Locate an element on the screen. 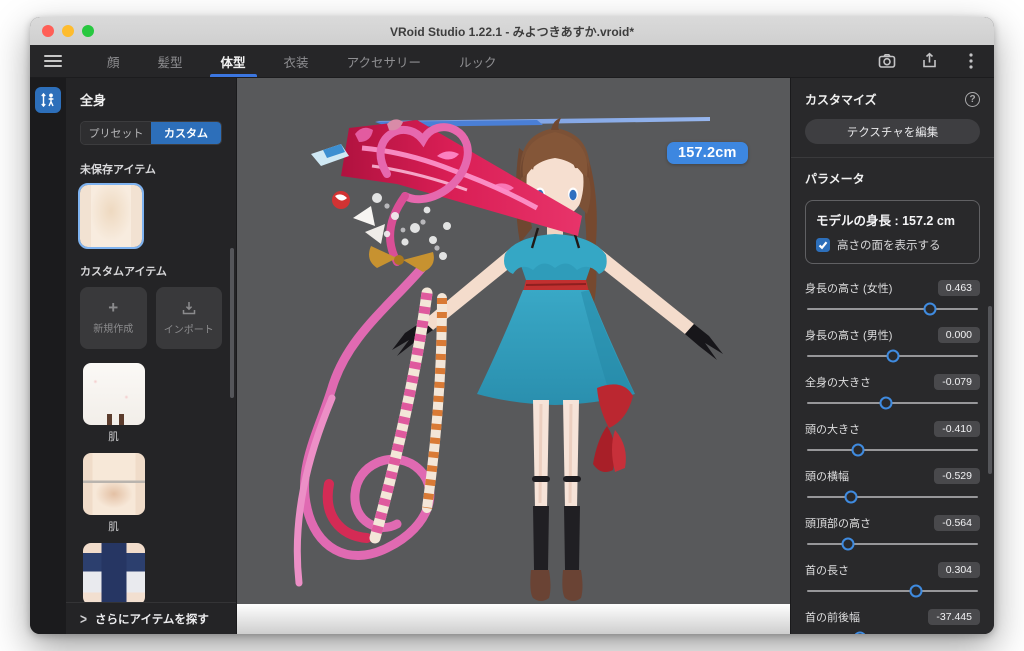  mode-tab: 髪型 is located at coordinates (170, 61).